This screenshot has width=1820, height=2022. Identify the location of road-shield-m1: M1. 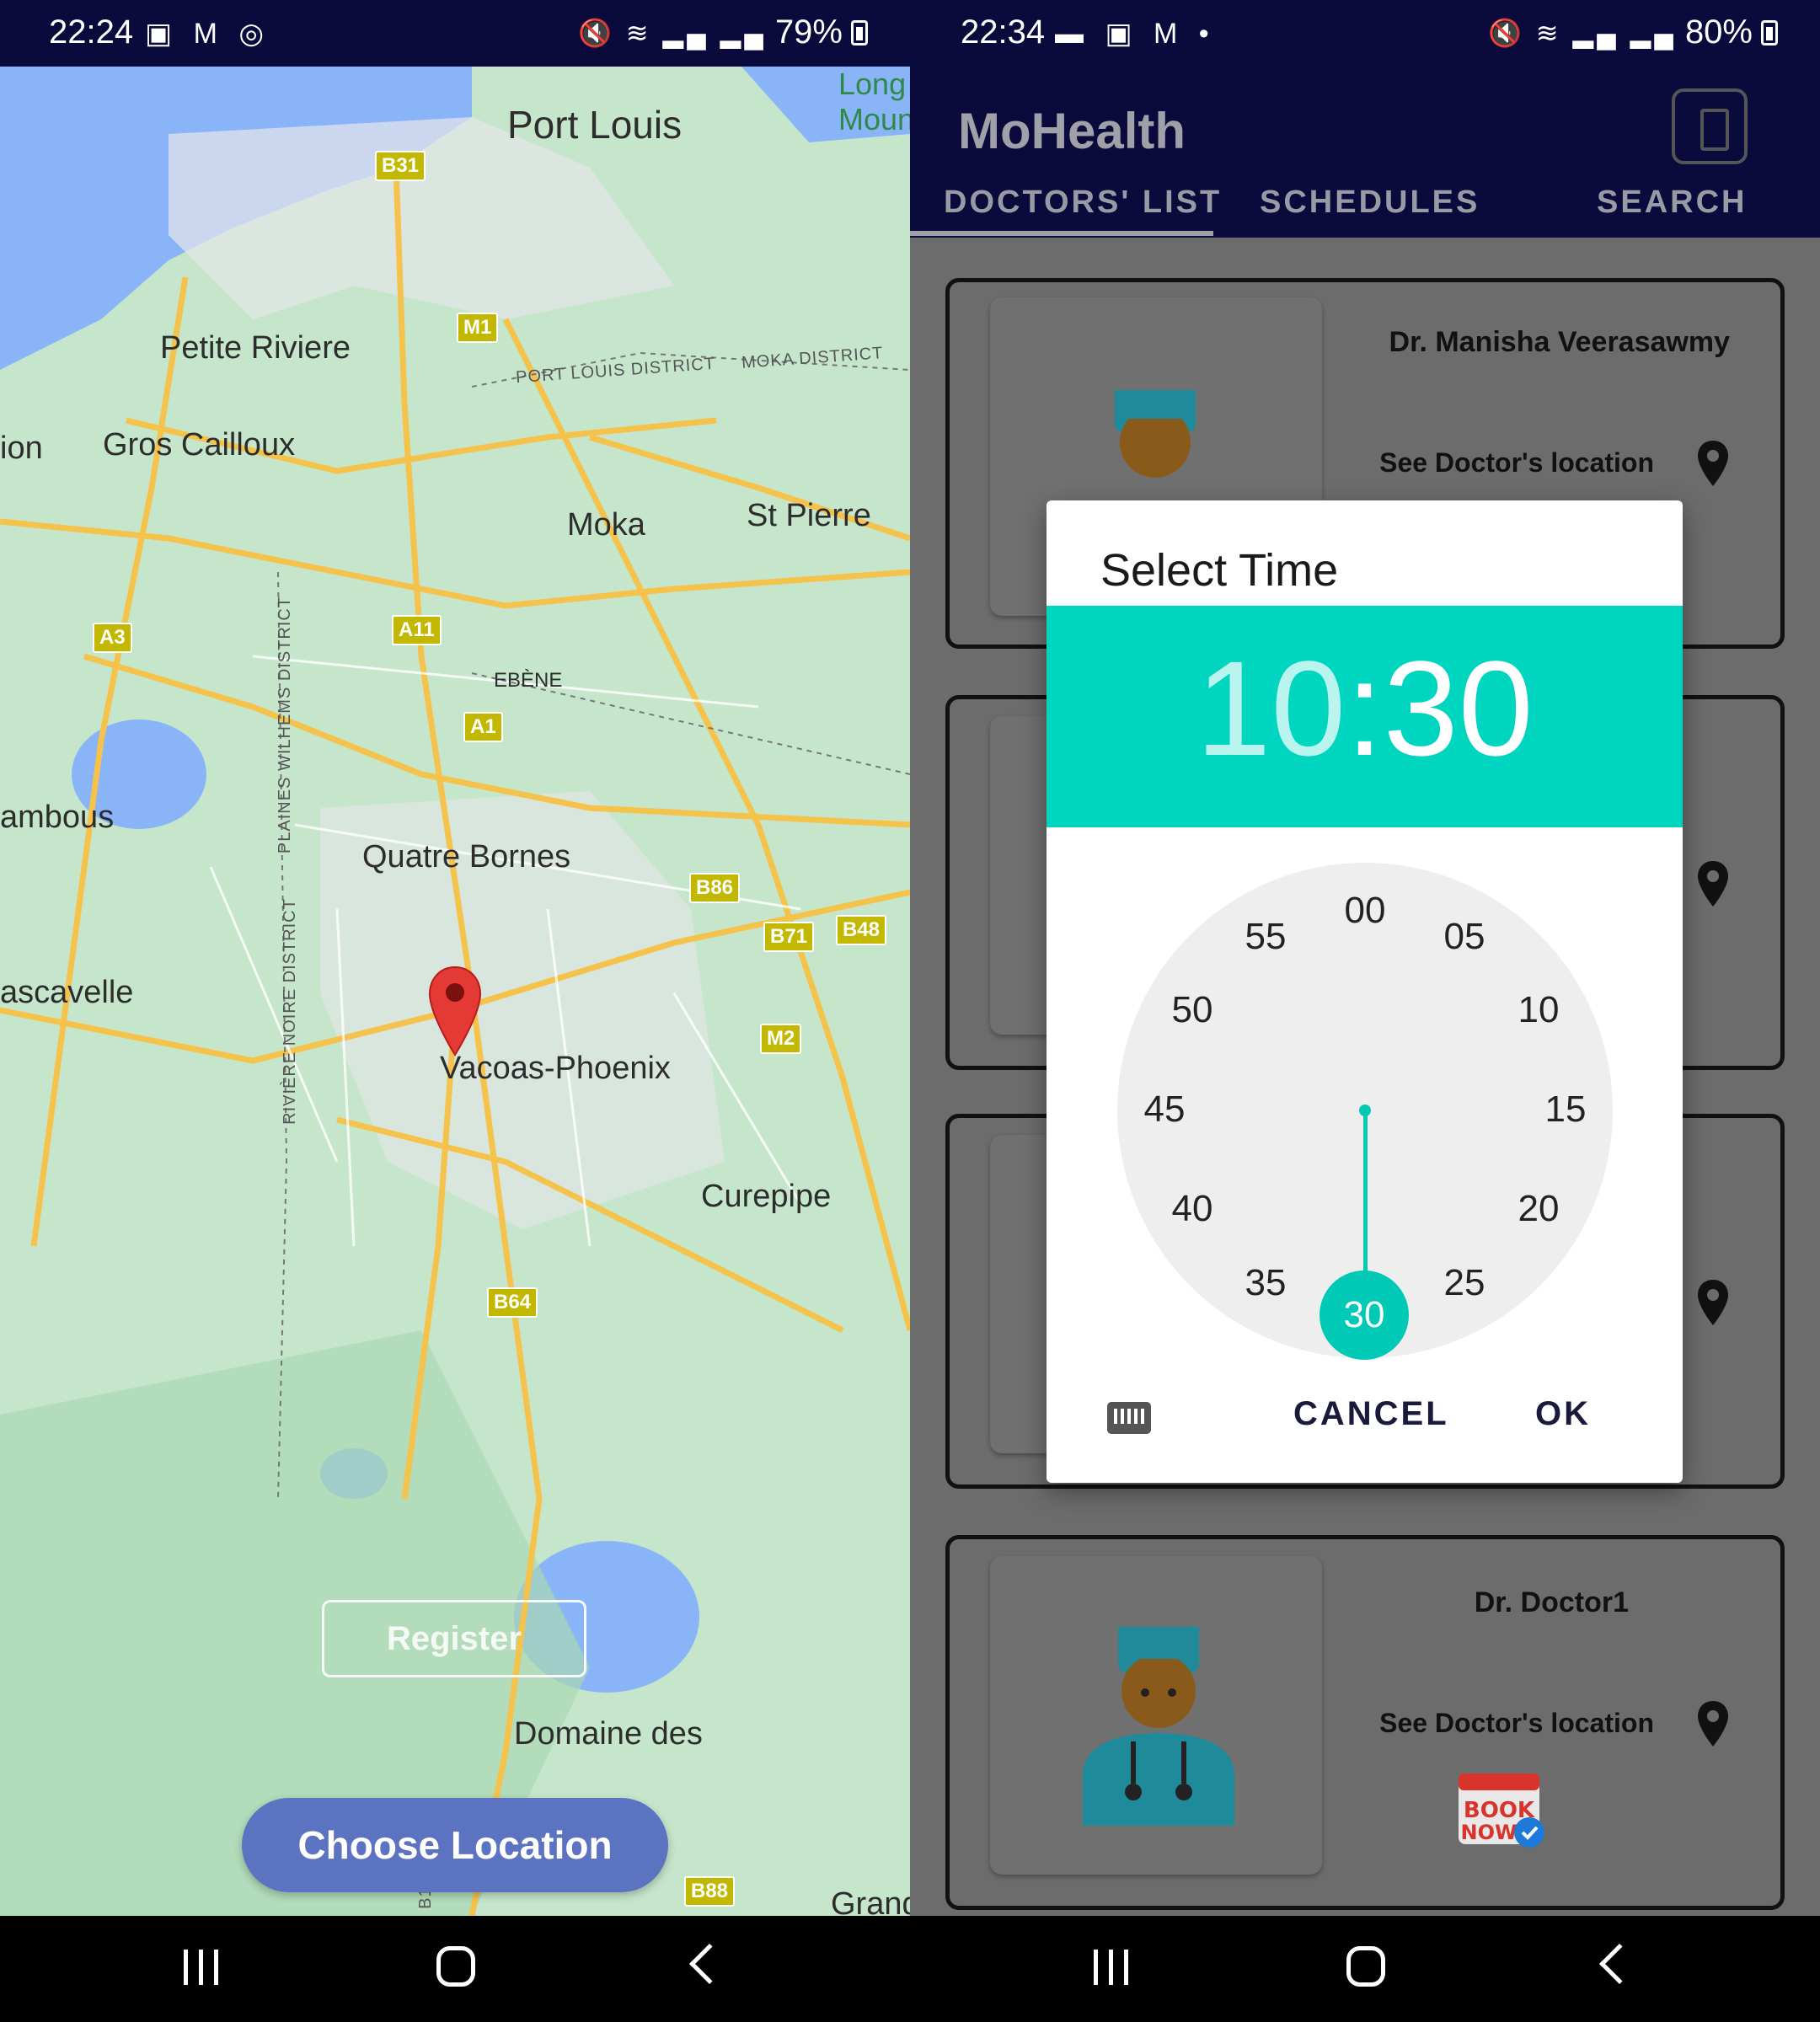
(478, 328).